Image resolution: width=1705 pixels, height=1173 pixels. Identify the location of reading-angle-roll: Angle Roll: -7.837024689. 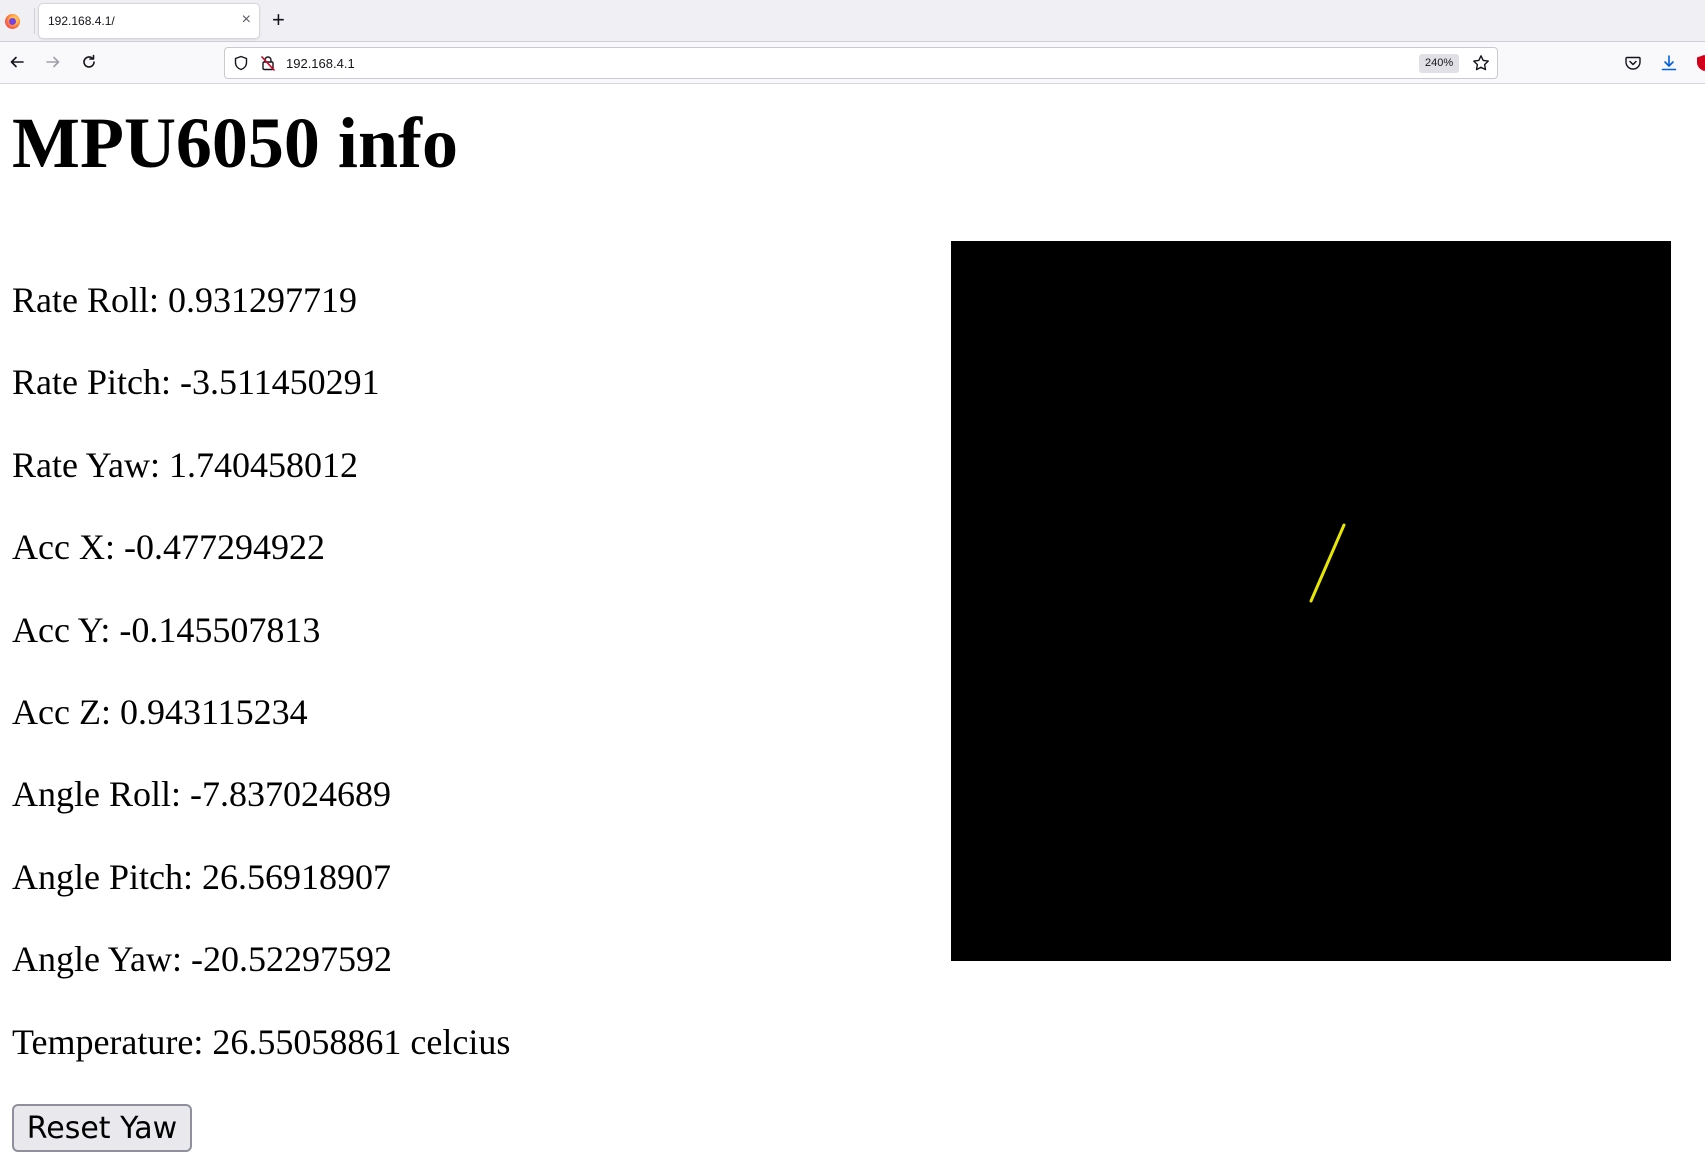
(202, 794).